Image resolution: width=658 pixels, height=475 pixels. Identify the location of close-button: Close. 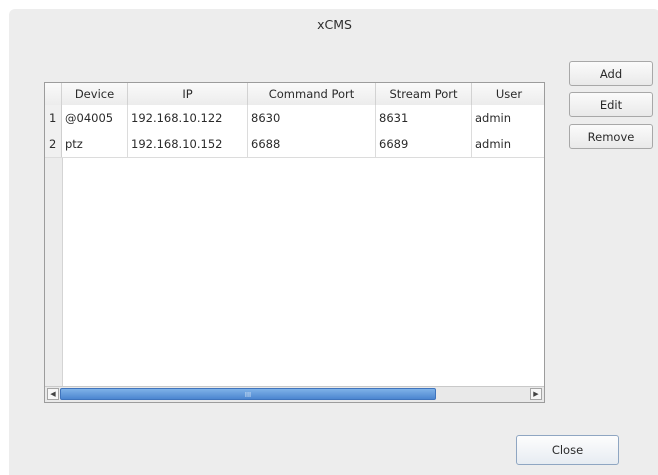
(567, 450).